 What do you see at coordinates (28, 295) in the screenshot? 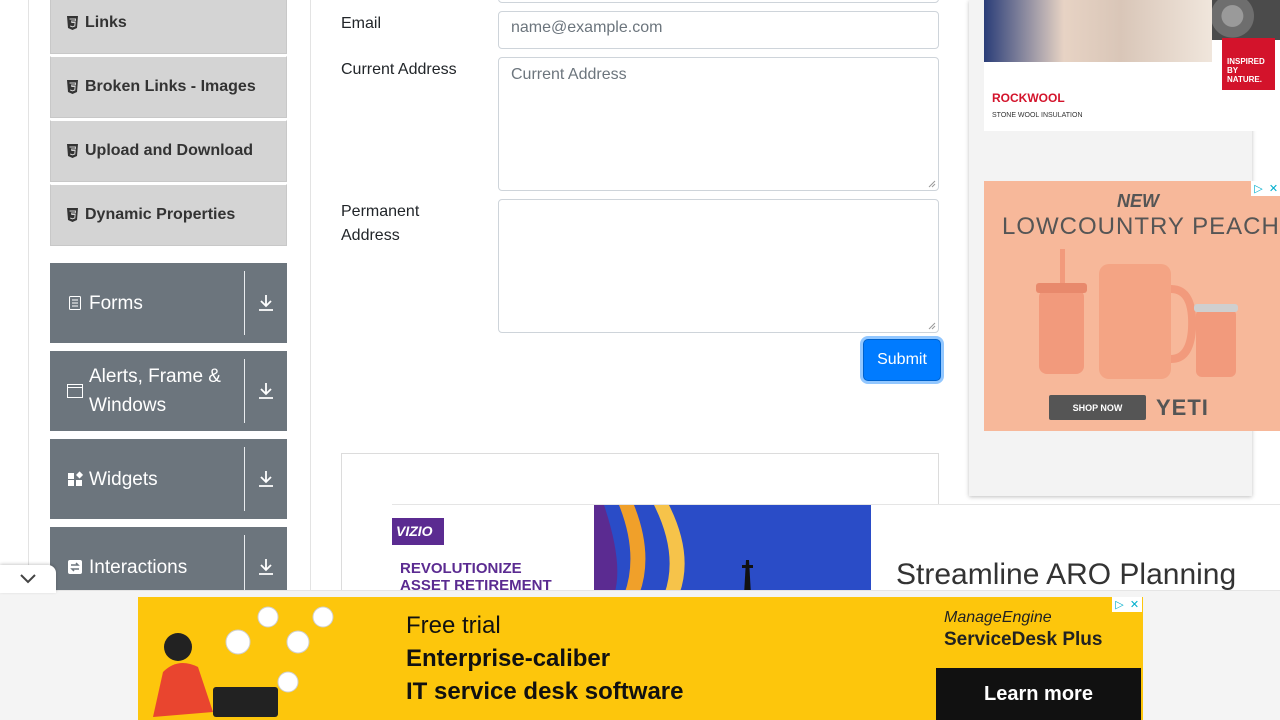
I see `sidebar-border-left` at bounding box center [28, 295].